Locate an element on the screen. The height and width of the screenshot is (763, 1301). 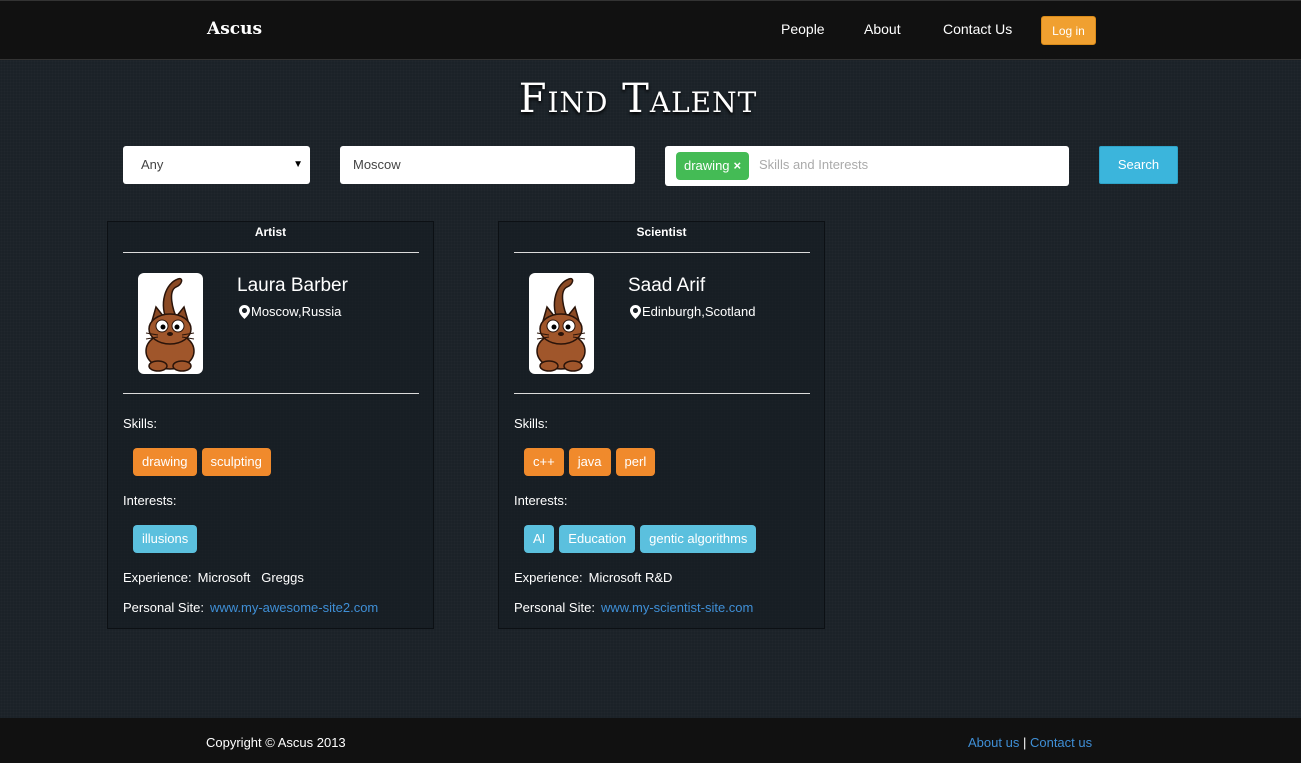
tag-chip-drawing: drawing × is located at coordinates (713, 166).